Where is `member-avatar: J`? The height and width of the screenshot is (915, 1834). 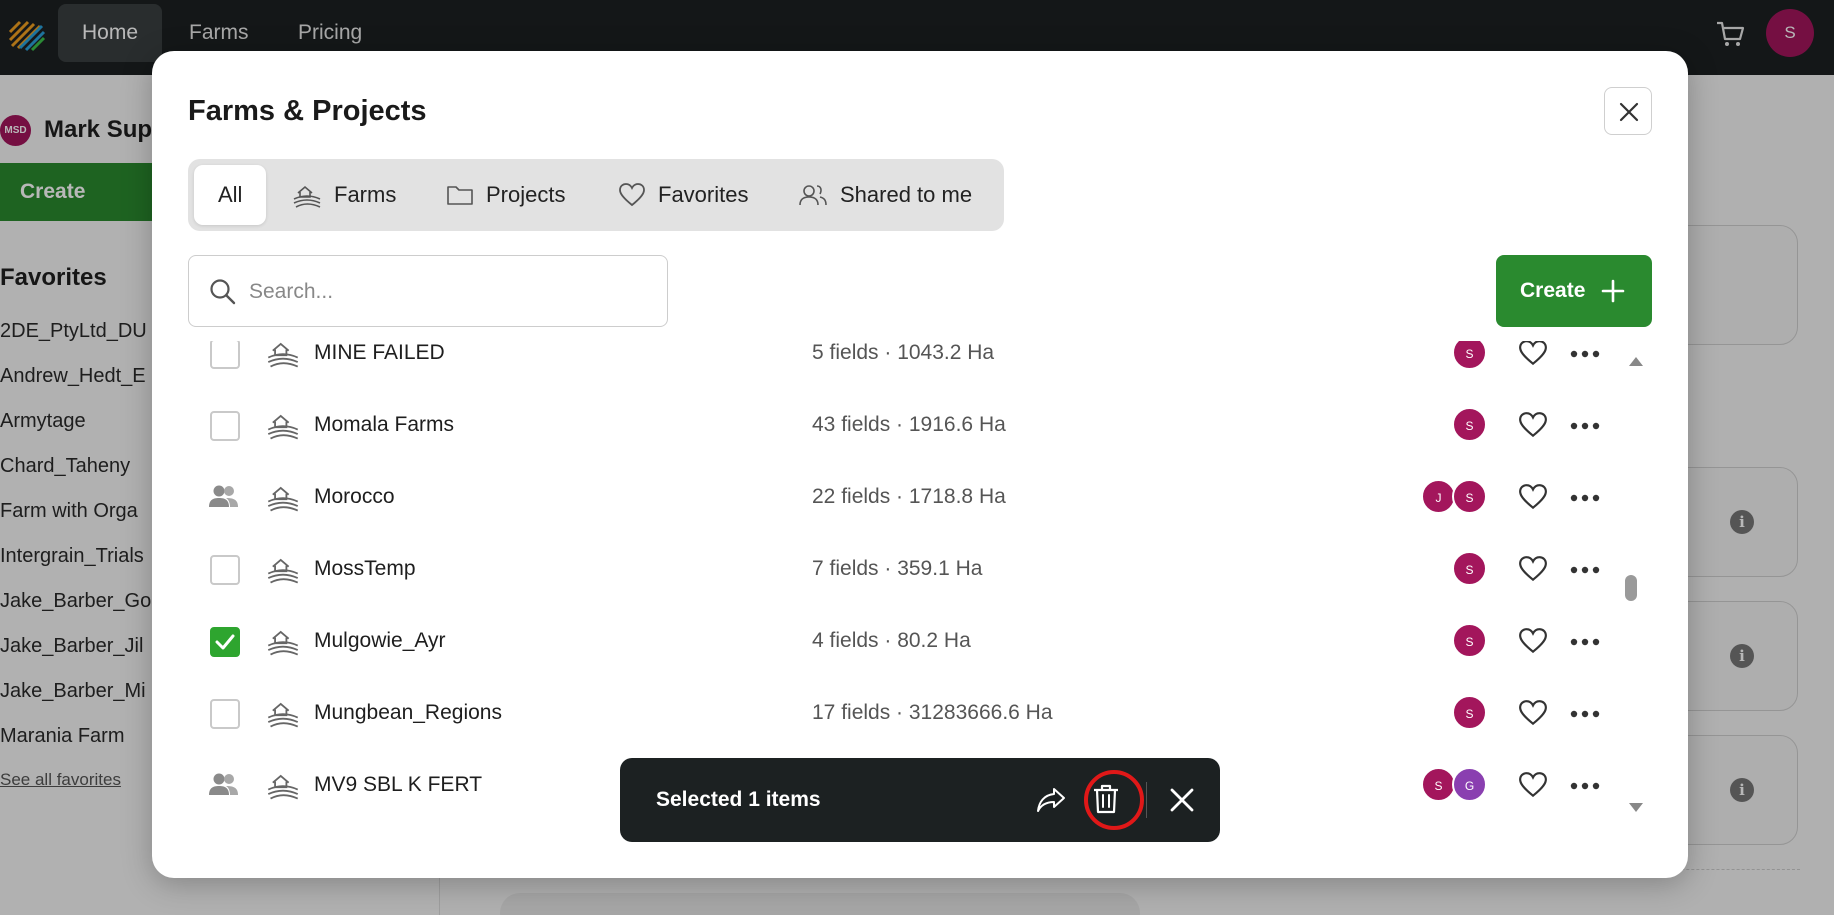 member-avatar: J is located at coordinates (1438, 496).